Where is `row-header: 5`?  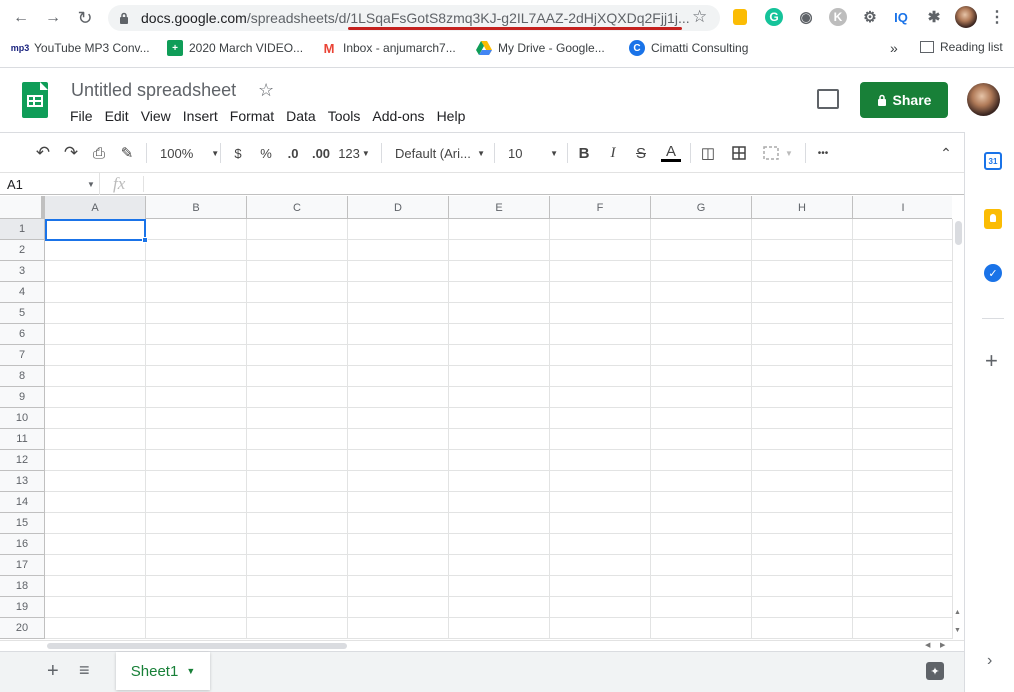
row-header: 5 is located at coordinates (22, 313).